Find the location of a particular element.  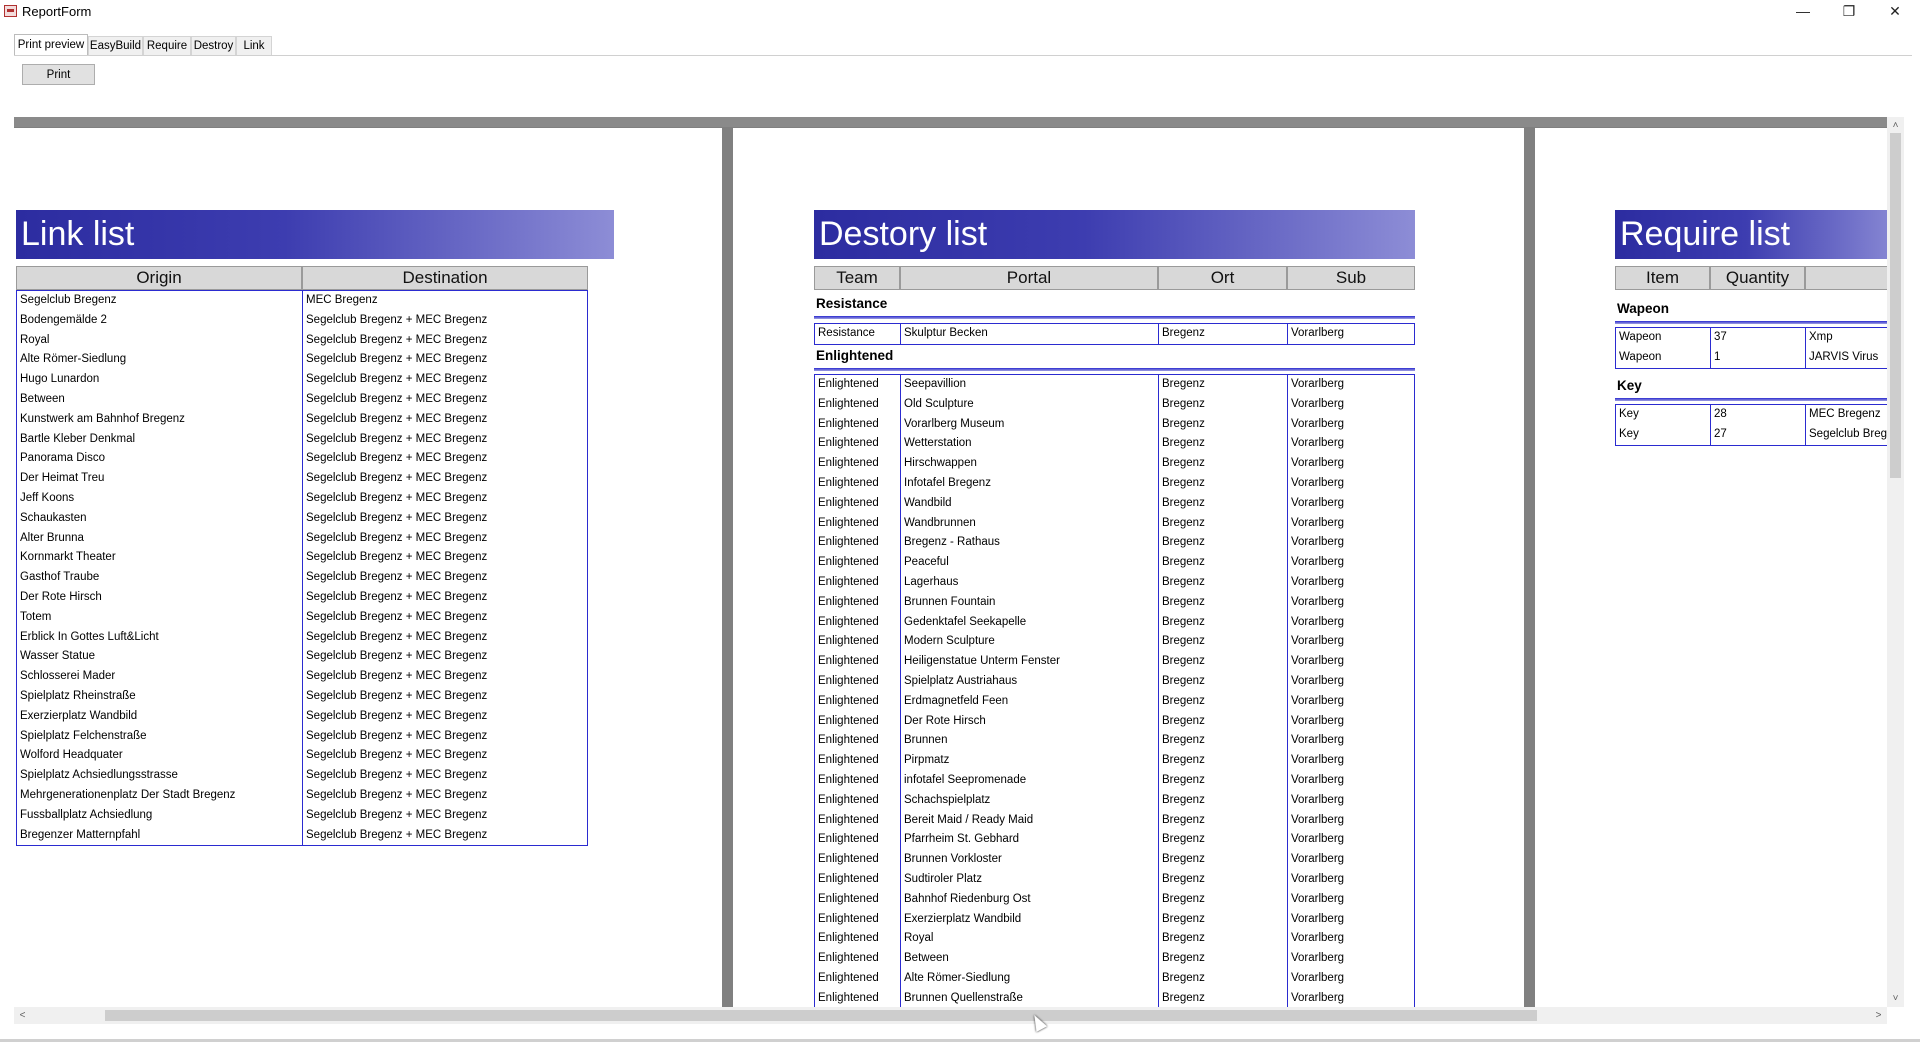

minimize-button: — is located at coordinates (1803, 11).